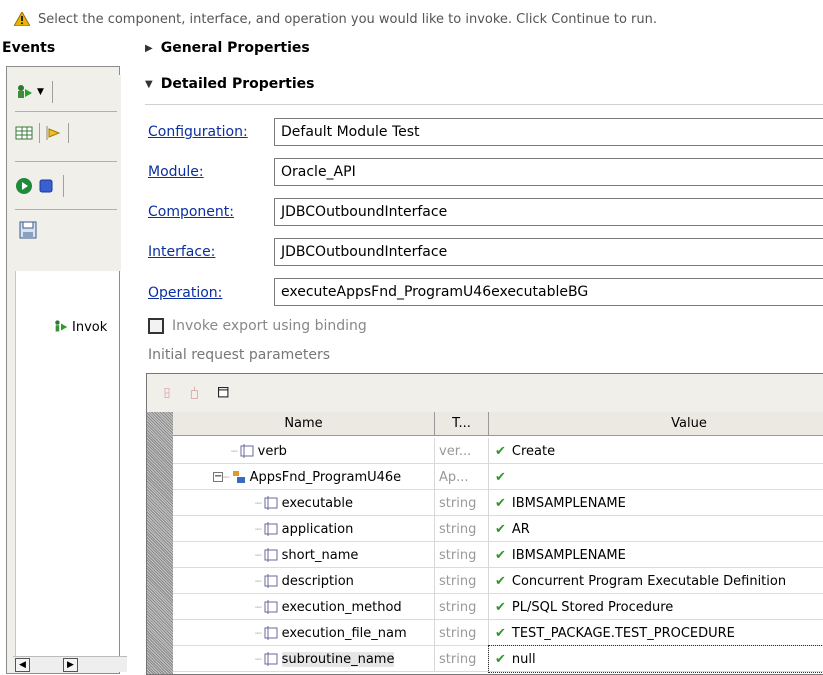  I want to click on general-properties-section: ▶ General Properties, so click(227, 48).